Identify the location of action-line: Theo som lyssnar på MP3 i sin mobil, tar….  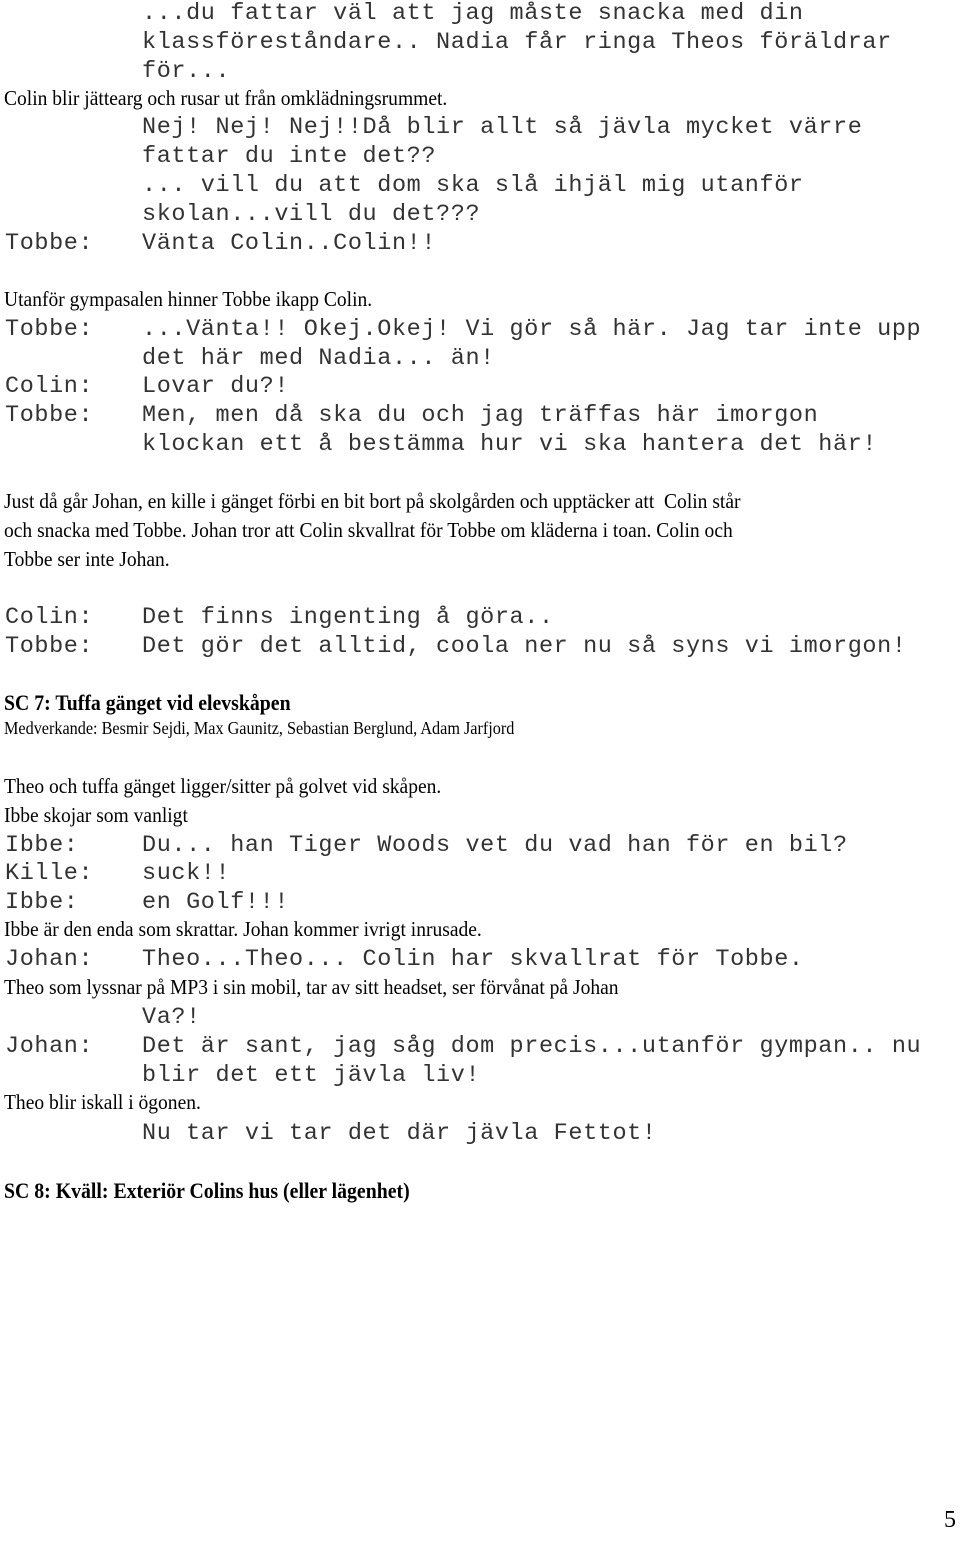
(311, 987).